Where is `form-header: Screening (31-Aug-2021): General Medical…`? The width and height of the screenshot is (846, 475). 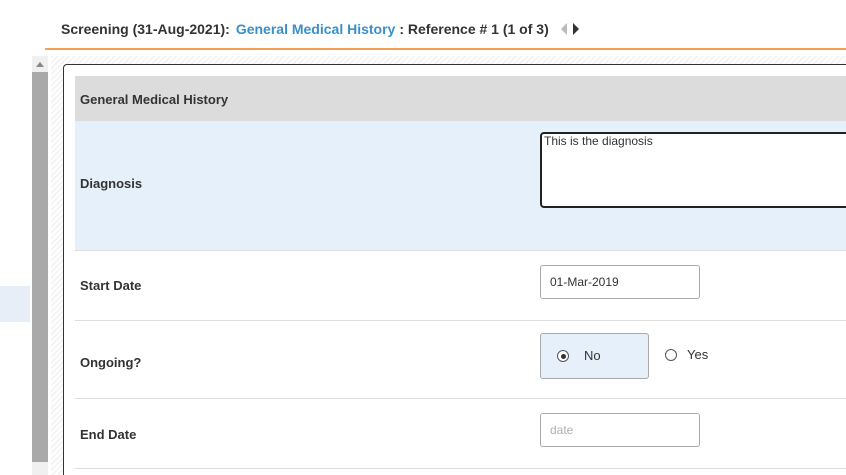
form-header: Screening (31-Aug-2021): General Medical… is located at coordinates (445, 25).